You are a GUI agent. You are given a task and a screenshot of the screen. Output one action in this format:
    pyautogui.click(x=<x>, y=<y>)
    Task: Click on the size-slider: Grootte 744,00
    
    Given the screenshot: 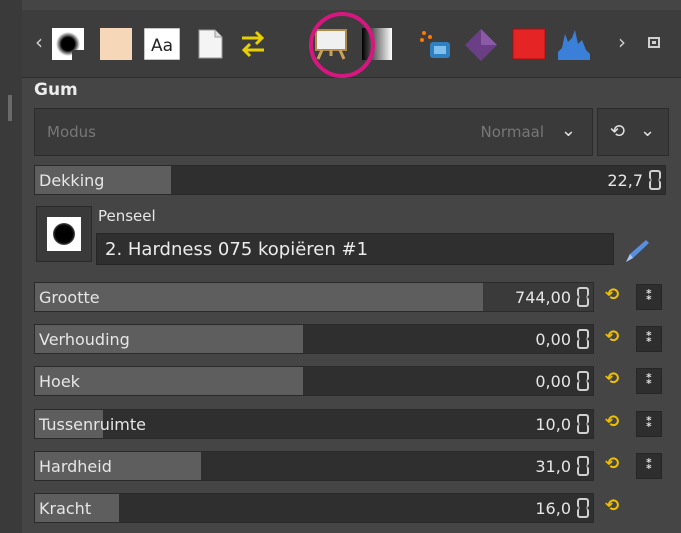 What is the action you would take?
    pyautogui.click(x=314, y=297)
    